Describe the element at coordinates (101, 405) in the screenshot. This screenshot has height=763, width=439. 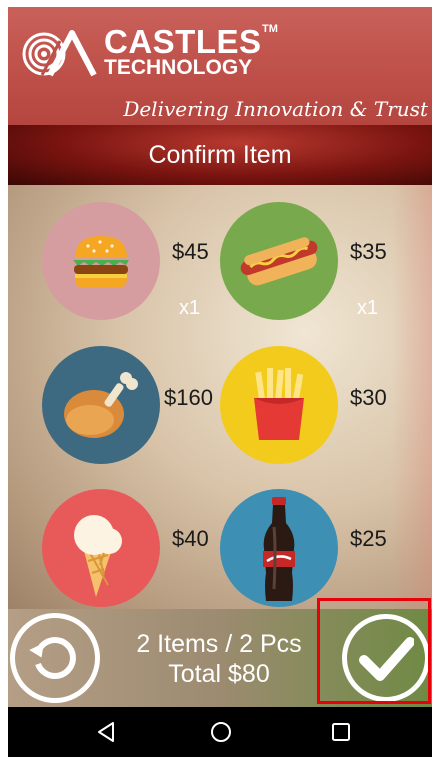
I see `chicken-leg-icon` at that location.